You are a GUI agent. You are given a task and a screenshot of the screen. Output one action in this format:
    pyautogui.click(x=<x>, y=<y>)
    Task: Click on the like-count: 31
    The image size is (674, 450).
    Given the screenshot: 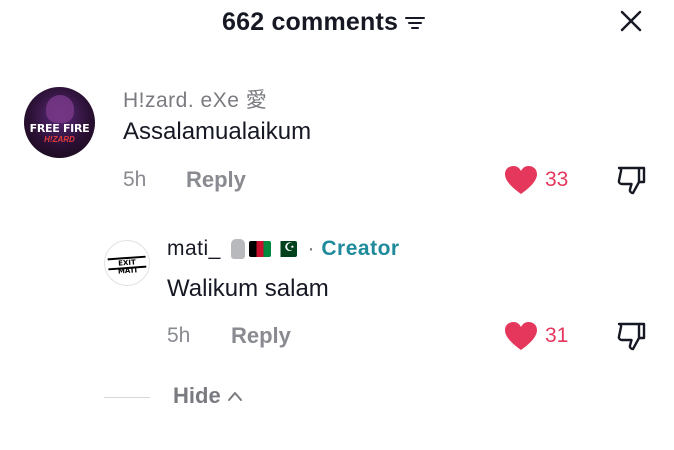 What is the action you would take?
    pyautogui.click(x=557, y=335)
    